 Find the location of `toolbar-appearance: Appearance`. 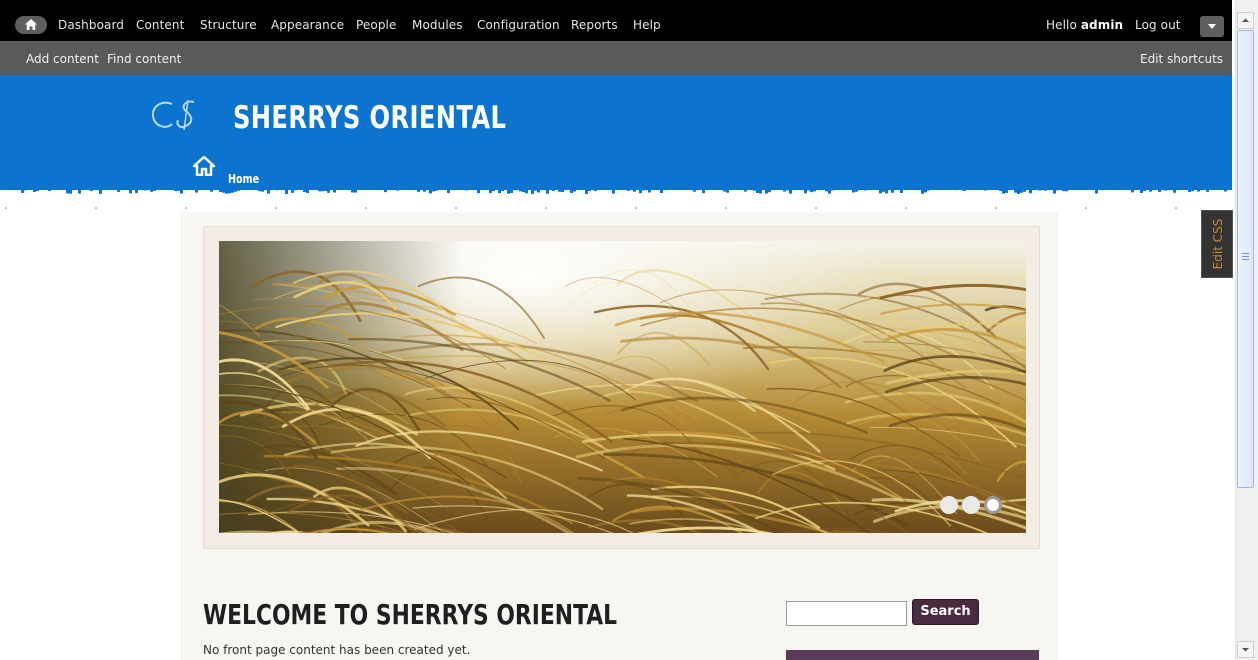

toolbar-appearance: Appearance is located at coordinates (307, 25).